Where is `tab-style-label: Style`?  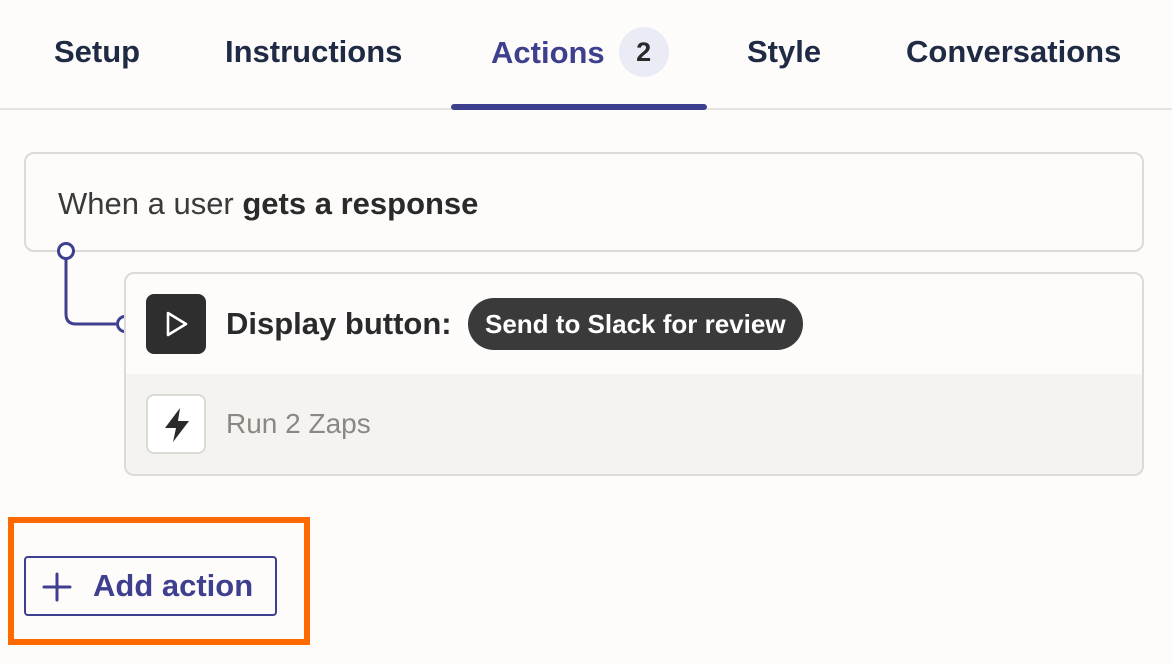 tab-style-label: Style is located at coordinates (784, 51).